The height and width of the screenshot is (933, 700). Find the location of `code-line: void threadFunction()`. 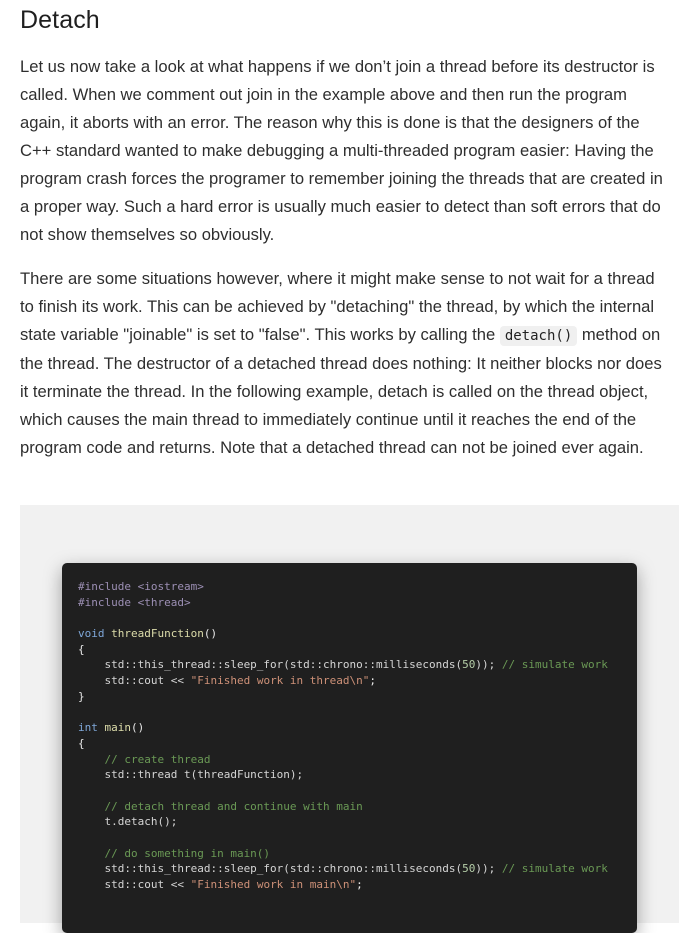

code-line: void threadFunction() is located at coordinates (343, 634).